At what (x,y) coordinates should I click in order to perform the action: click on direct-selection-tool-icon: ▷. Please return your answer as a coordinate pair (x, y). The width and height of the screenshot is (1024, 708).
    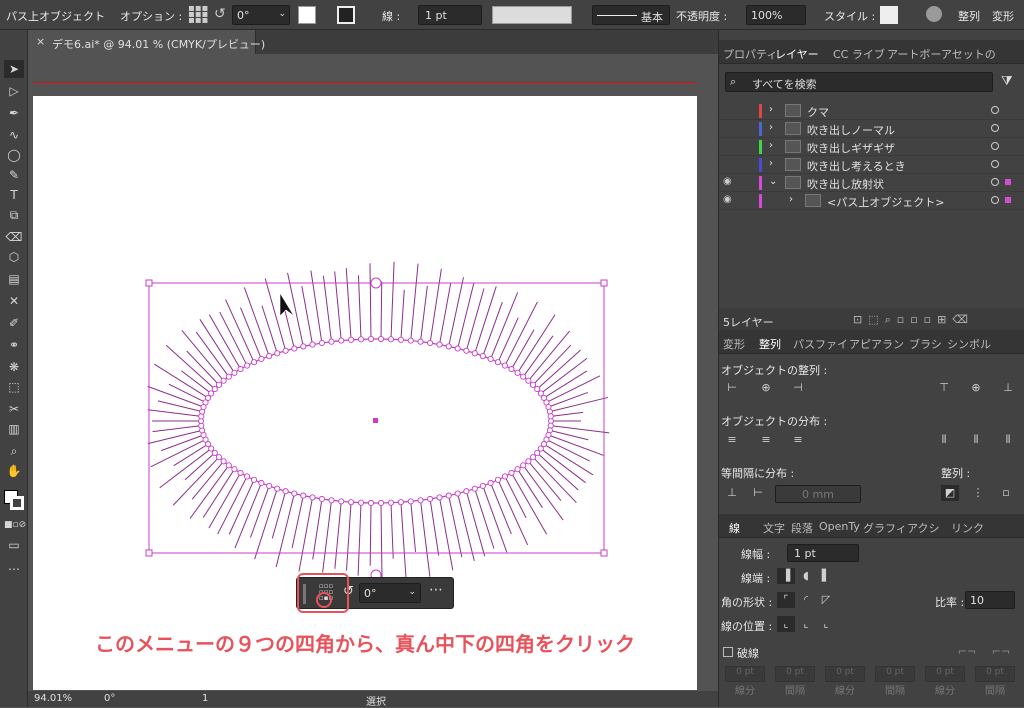
    Looking at the image, I should click on (14, 91).